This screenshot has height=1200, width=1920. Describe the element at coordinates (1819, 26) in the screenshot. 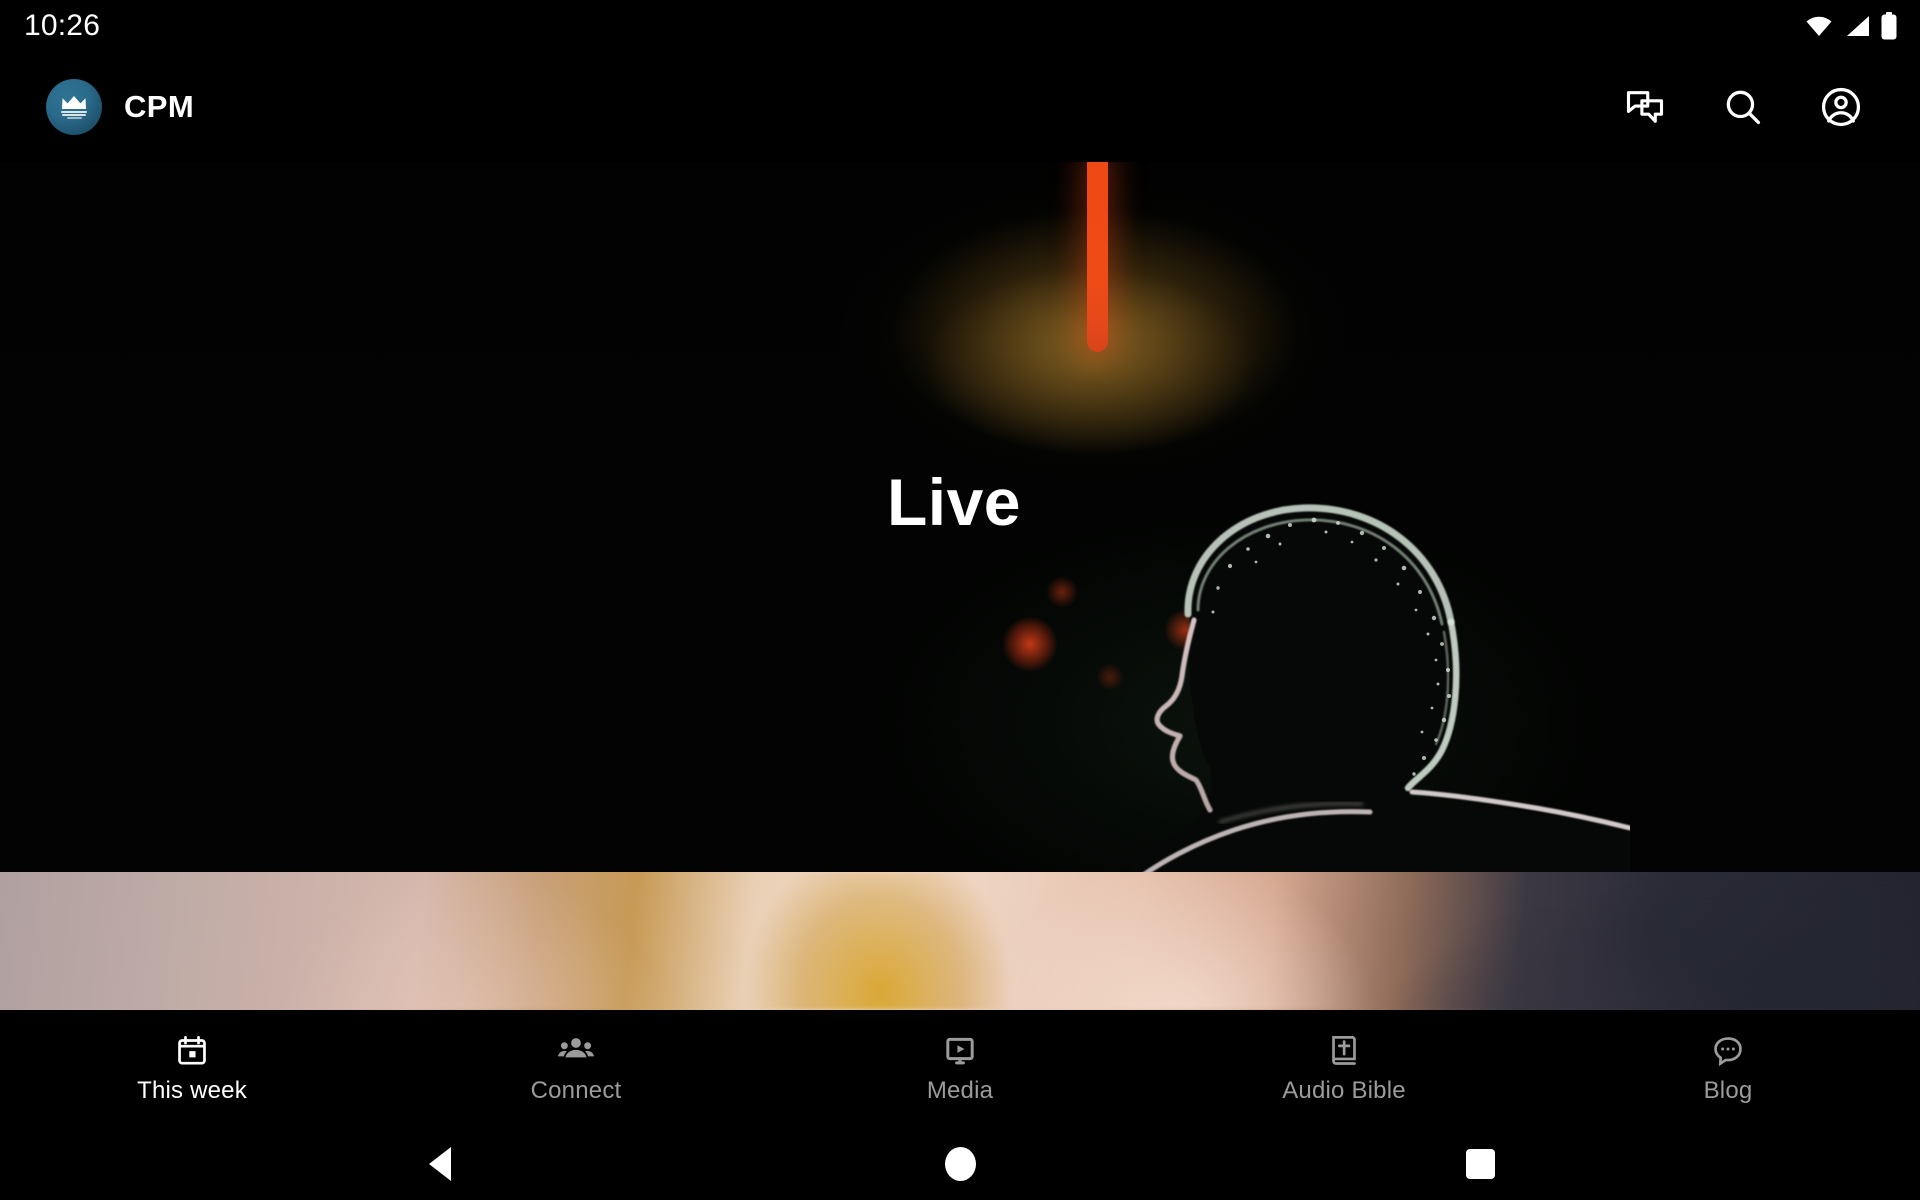

I see `wifi-icon` at that location.